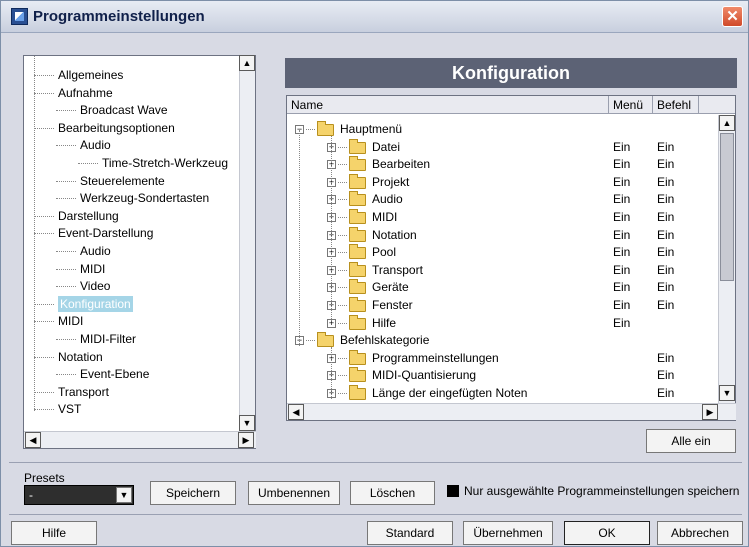 The width and height of the screenshot is (749, 547). I want to click on presets-dropdown: - ▼, so click(79, 495).